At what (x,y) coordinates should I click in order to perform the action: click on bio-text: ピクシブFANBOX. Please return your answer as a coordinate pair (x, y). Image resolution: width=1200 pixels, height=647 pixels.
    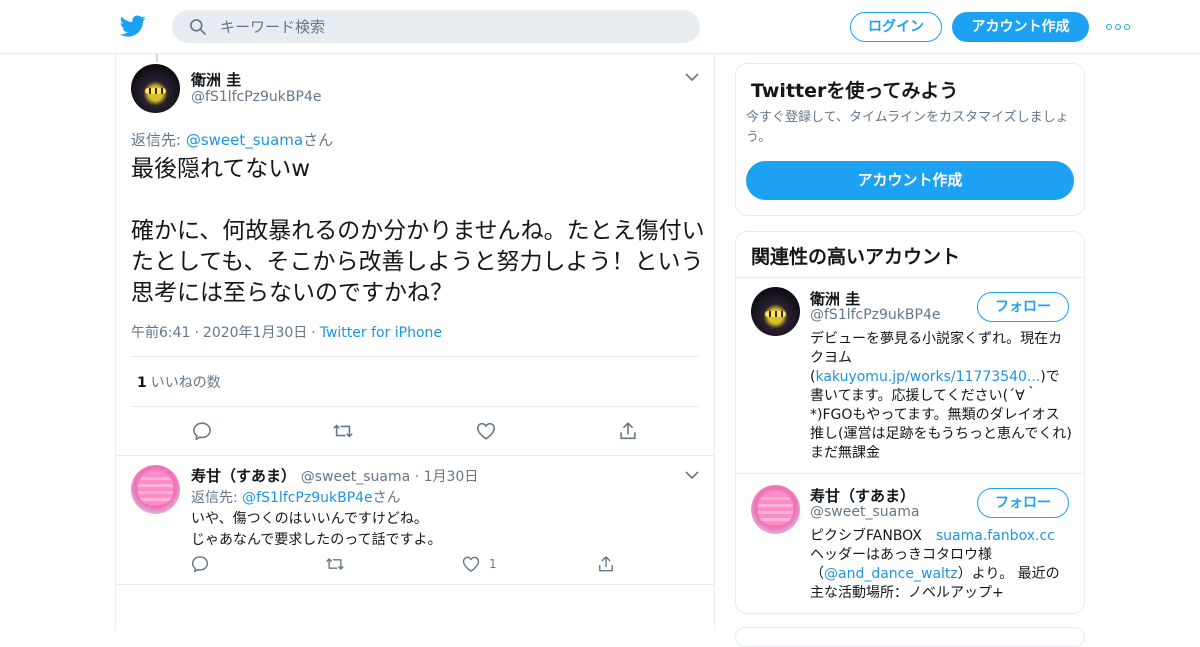
    Looking at the image, I should click on (873, 536).